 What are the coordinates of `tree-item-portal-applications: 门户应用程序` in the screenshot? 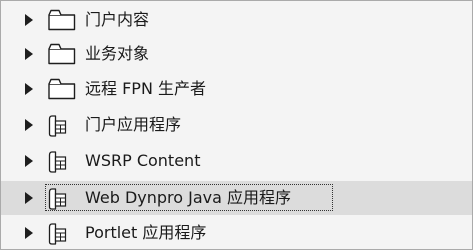 It's located at (236, 125).